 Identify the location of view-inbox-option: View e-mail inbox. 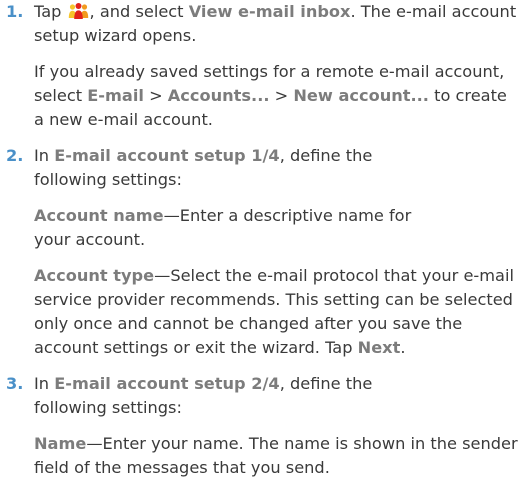
(269, 11).